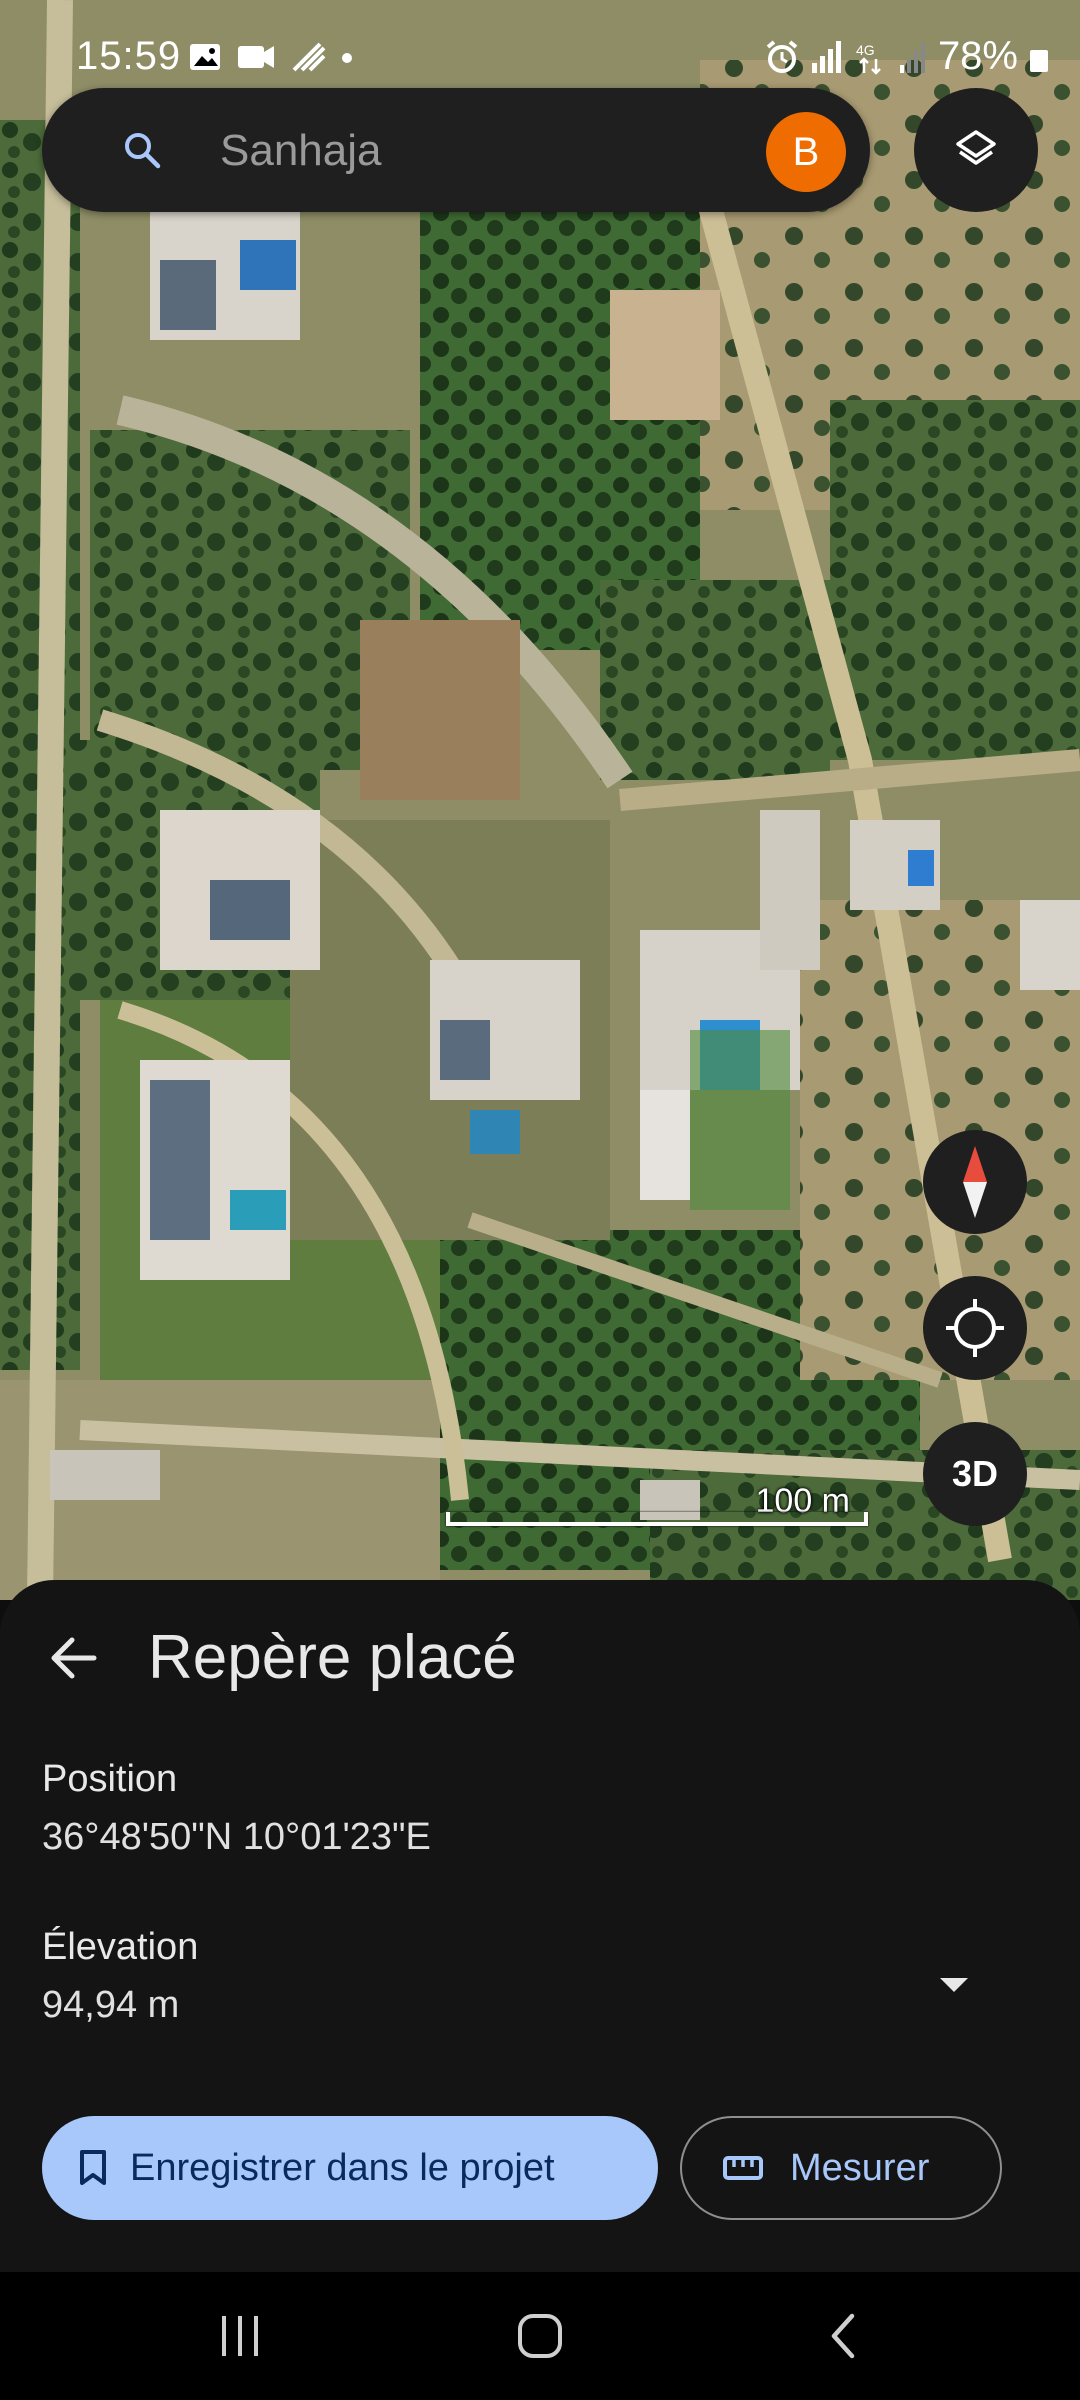 The width and height of the screenshot is (1080, 2400). Describe the element at coordinates (205, 57) in the screenshot. I see `gallery-icon` at that location.